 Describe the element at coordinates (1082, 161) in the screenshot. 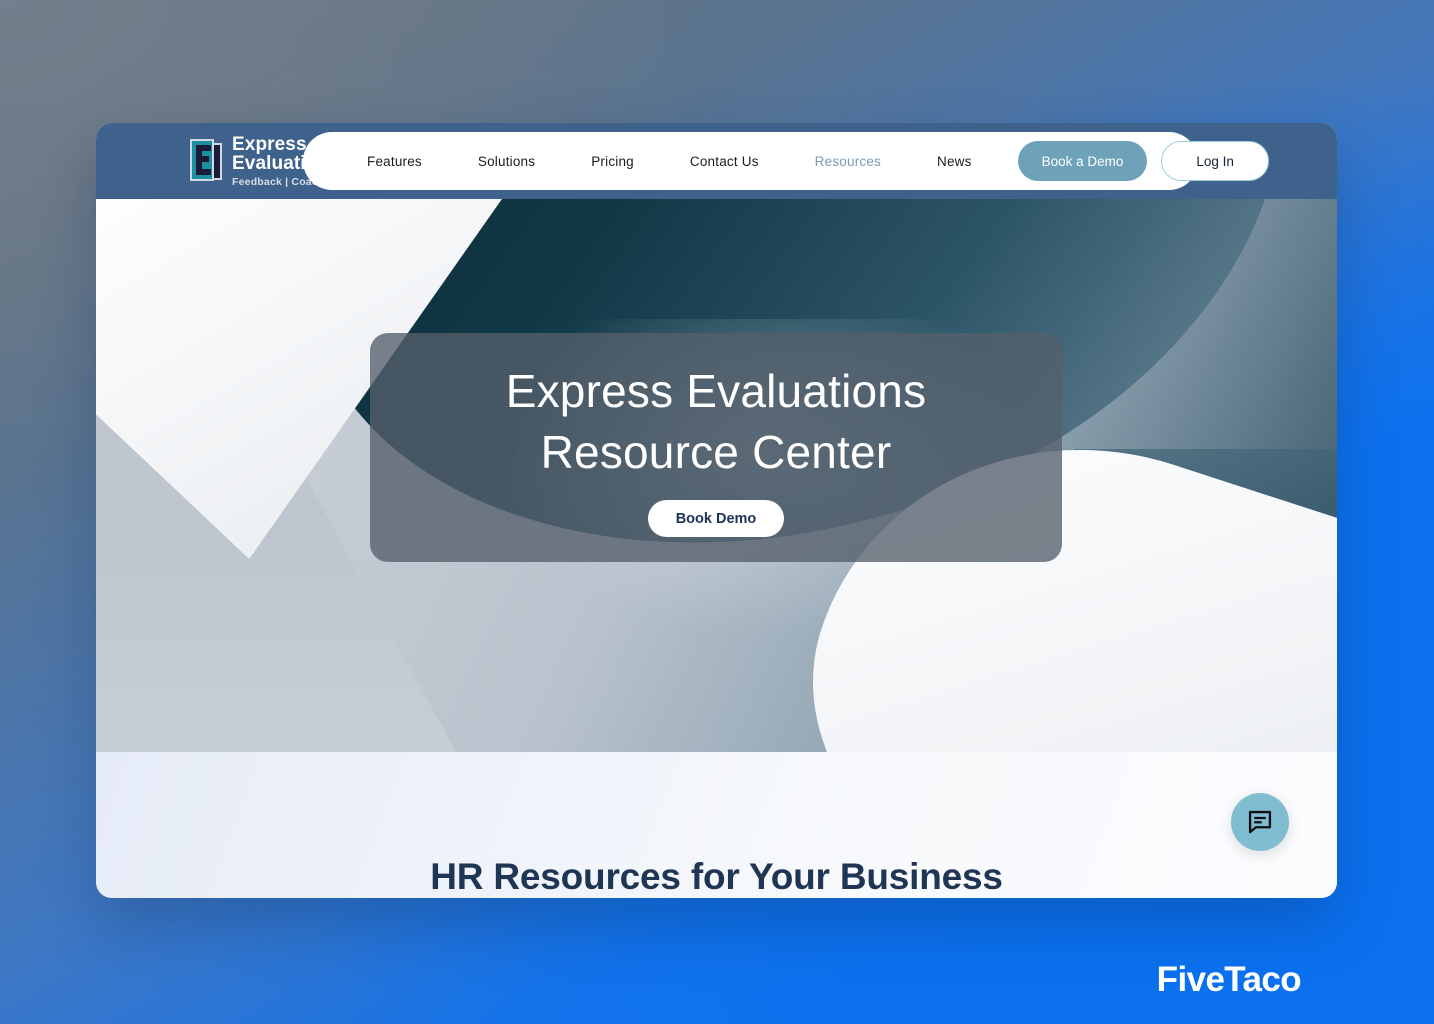

I see `book-a-demo-button: Book a Demo` at that location.